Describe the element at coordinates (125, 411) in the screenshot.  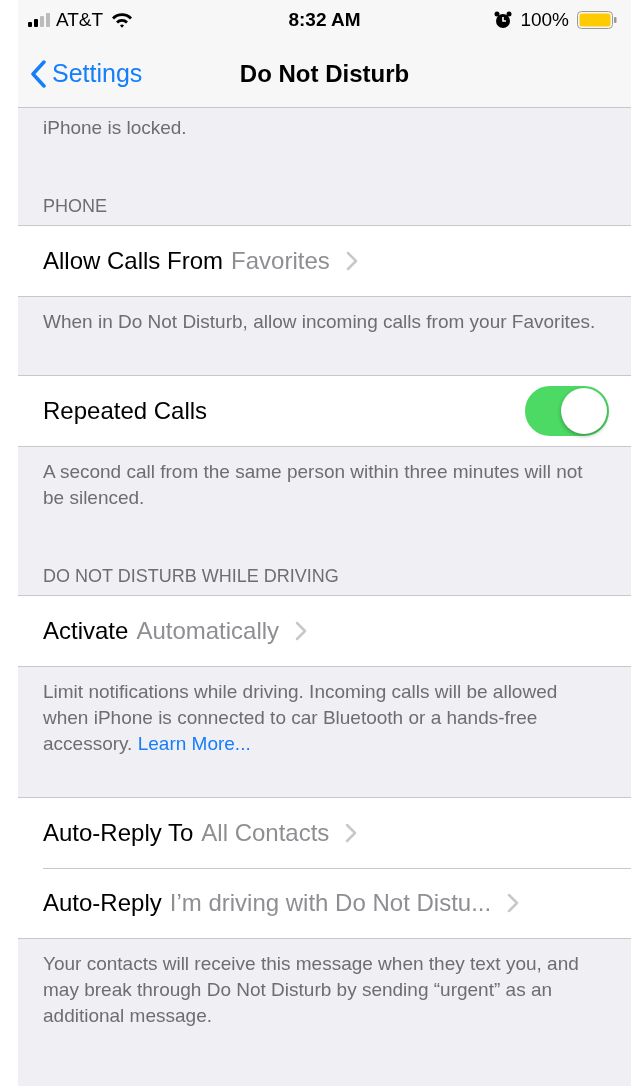
I see `row-label: Repeated Calls` at that location.